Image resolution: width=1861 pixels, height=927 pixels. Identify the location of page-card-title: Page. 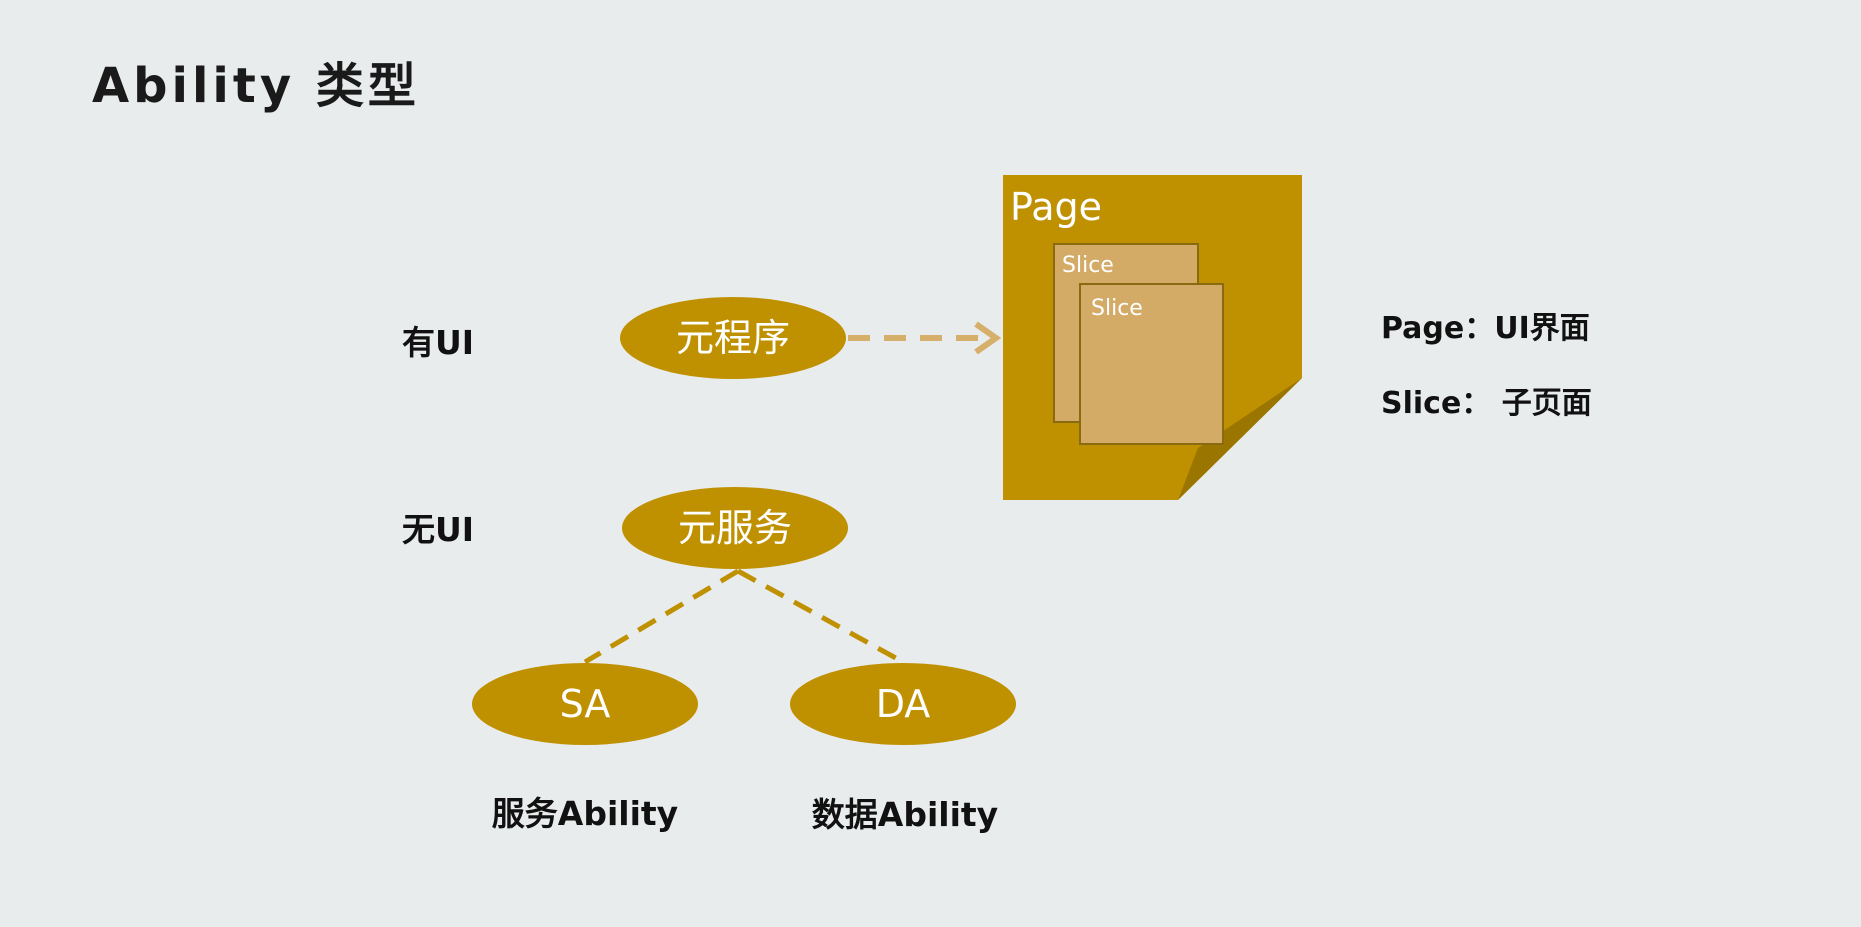
(1056, 207).